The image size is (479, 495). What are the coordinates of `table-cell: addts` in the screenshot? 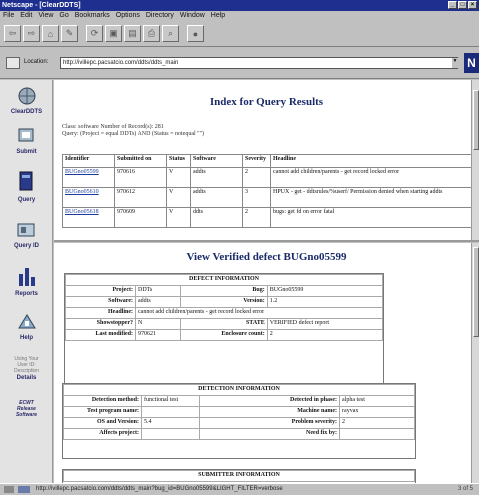 It's located at (216, 197).